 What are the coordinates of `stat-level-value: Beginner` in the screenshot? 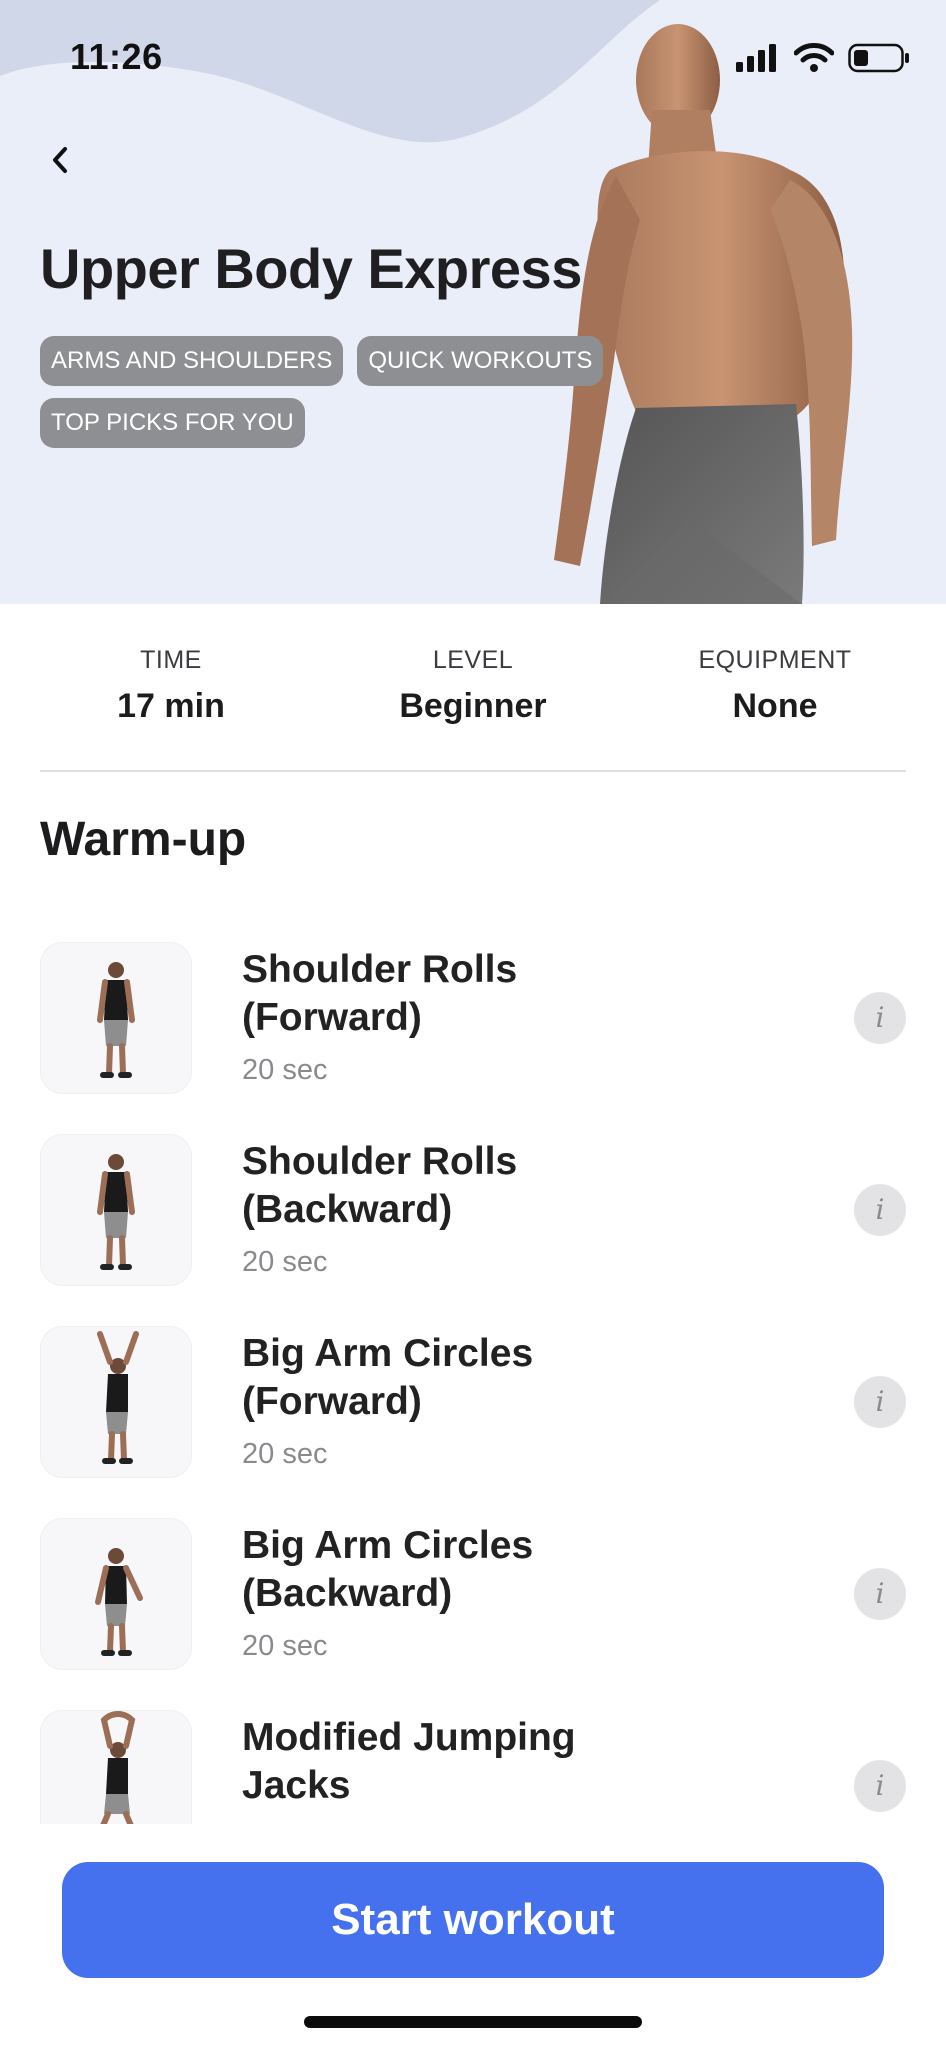 It's located at (473, 706).